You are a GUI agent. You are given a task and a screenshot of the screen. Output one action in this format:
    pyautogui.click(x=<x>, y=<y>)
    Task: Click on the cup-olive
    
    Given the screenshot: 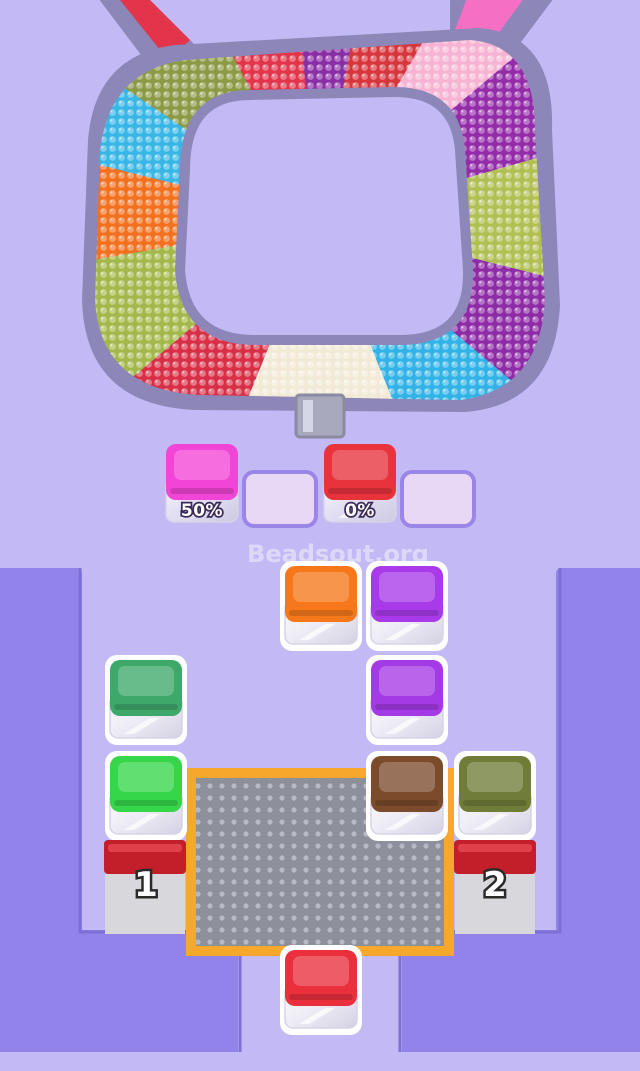 What is the action you would take?
    pyautogui.click(x=495, y=796)
    